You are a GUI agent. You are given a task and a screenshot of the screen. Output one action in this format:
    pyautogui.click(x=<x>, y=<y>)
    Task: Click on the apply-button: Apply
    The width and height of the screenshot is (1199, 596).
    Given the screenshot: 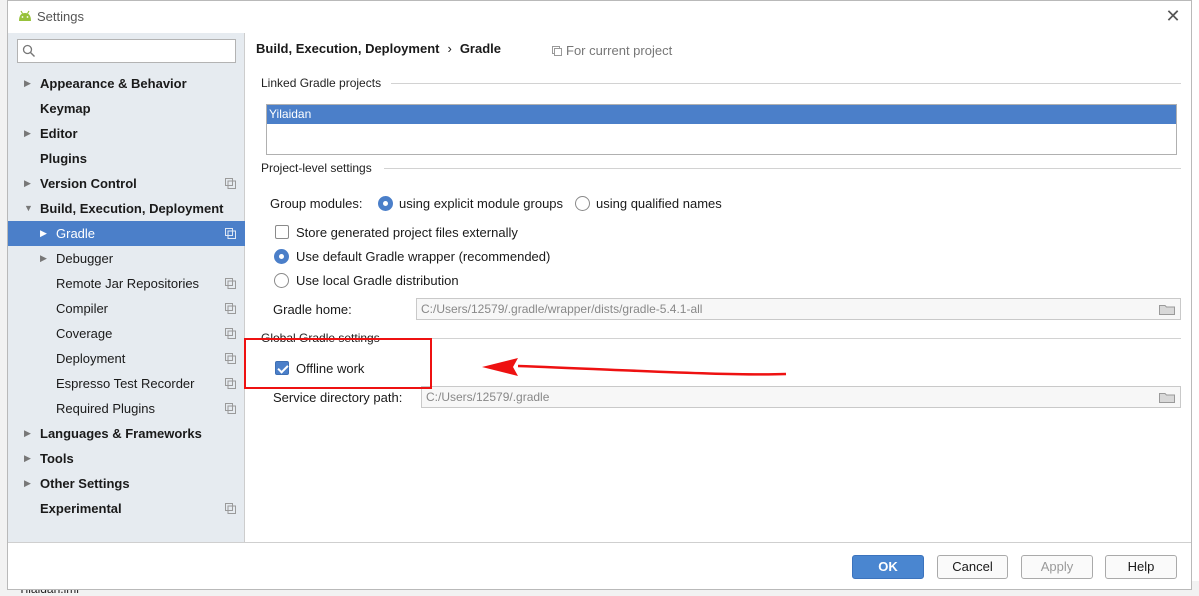 What is the action you would take?
    pyautogui.click(x=1057, y=567)
    